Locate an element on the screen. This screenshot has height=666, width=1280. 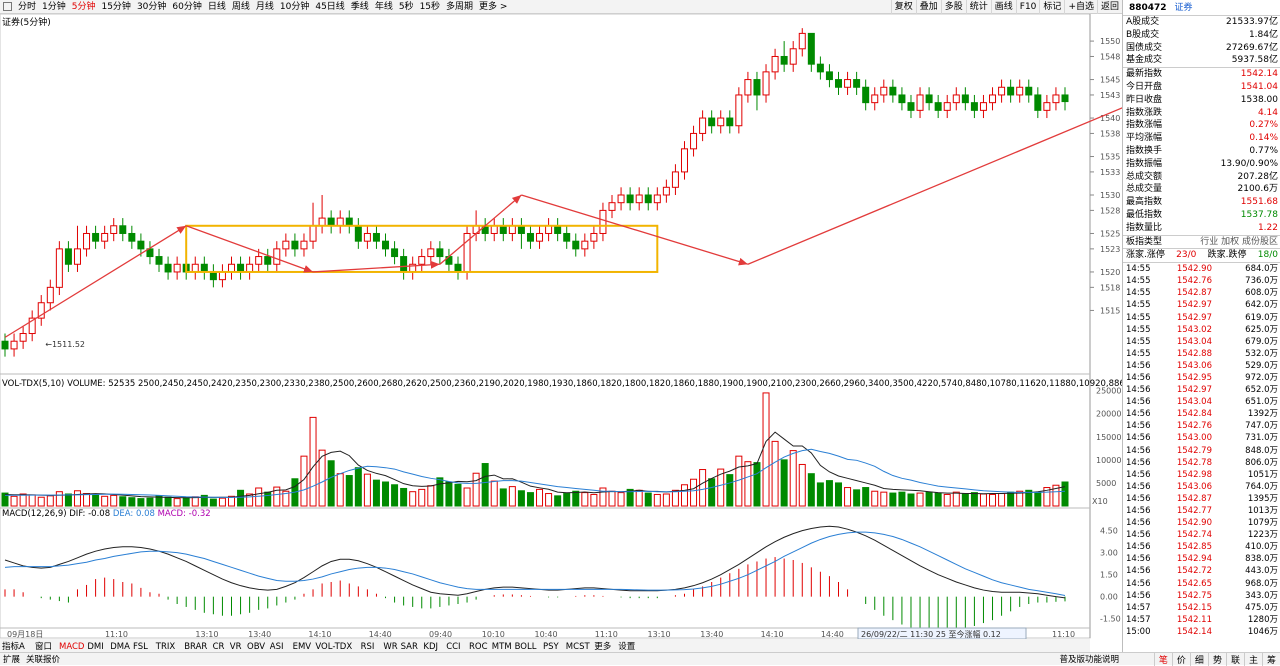
indicator-tab: VOL-TDX is located at coordinates (333, 647).